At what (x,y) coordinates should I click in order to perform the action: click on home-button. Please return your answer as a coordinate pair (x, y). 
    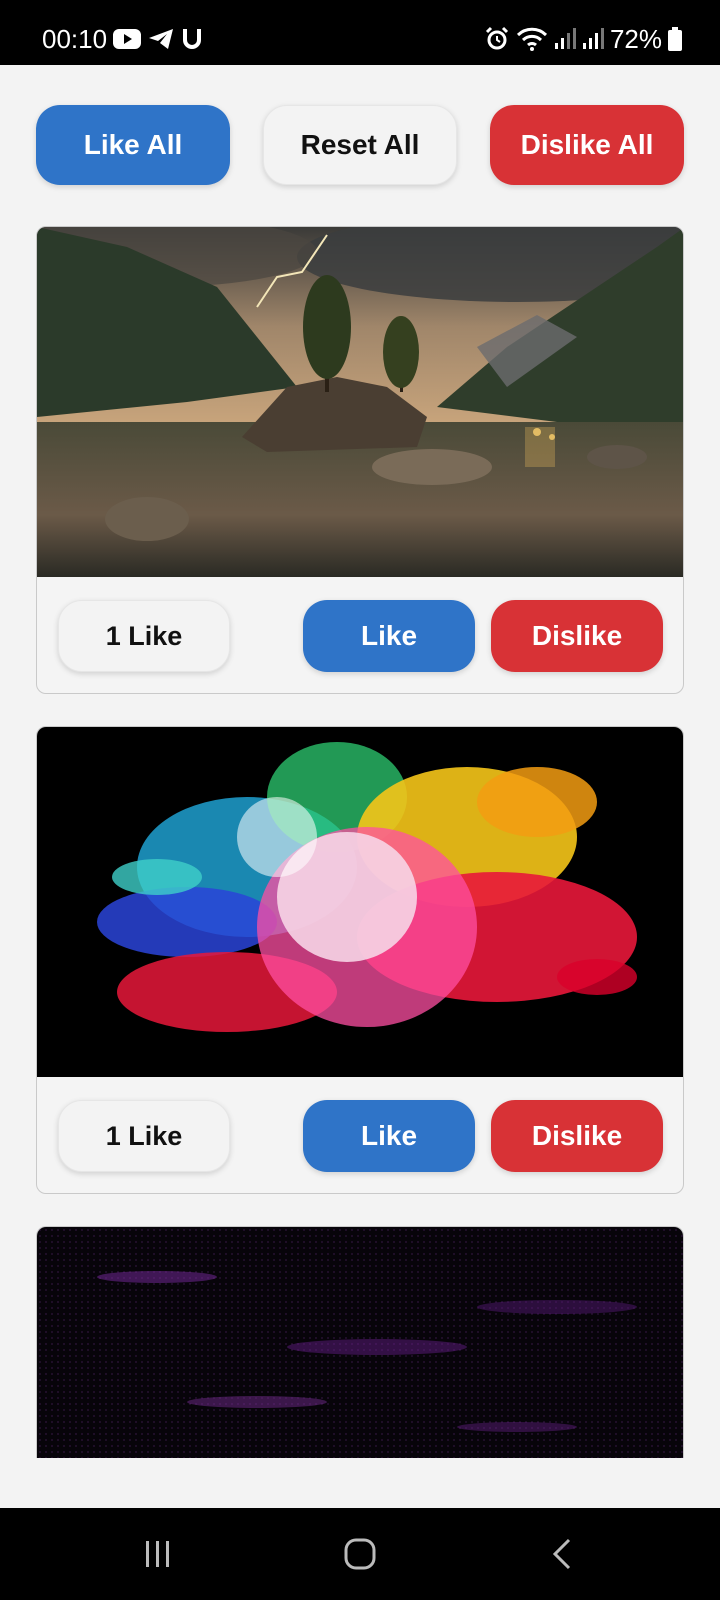
    Looking at the image, I should click on (360, 1554).